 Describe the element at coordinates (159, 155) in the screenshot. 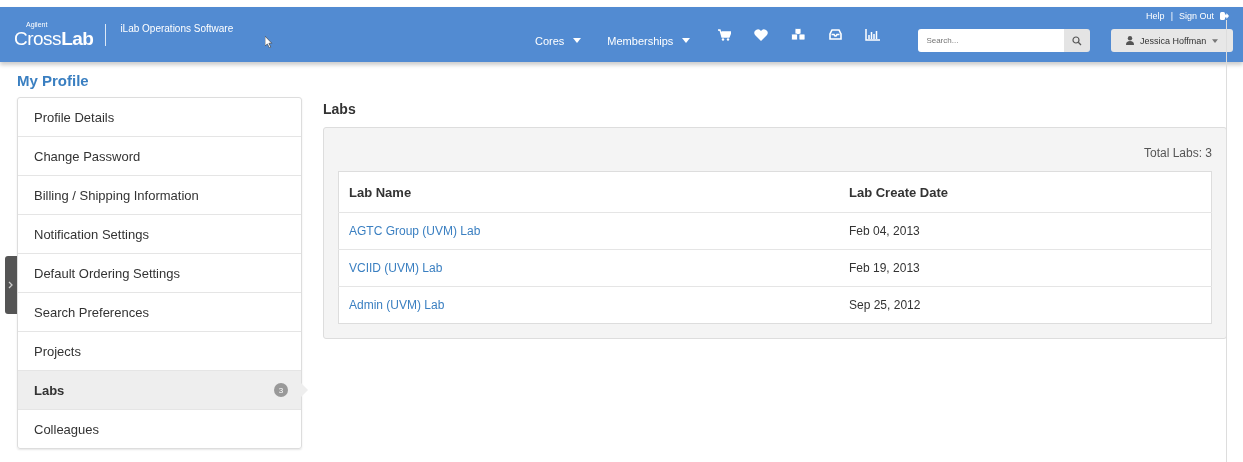

I see `sidebar-item: Change Password` at that location.